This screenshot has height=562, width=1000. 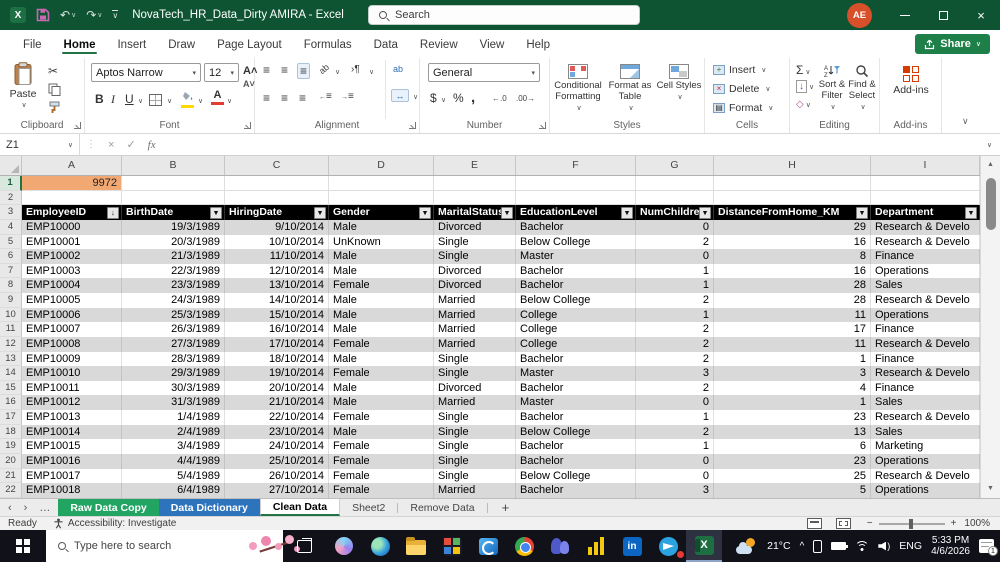 I want to click on cell: 0, so click(x=675, y=227).